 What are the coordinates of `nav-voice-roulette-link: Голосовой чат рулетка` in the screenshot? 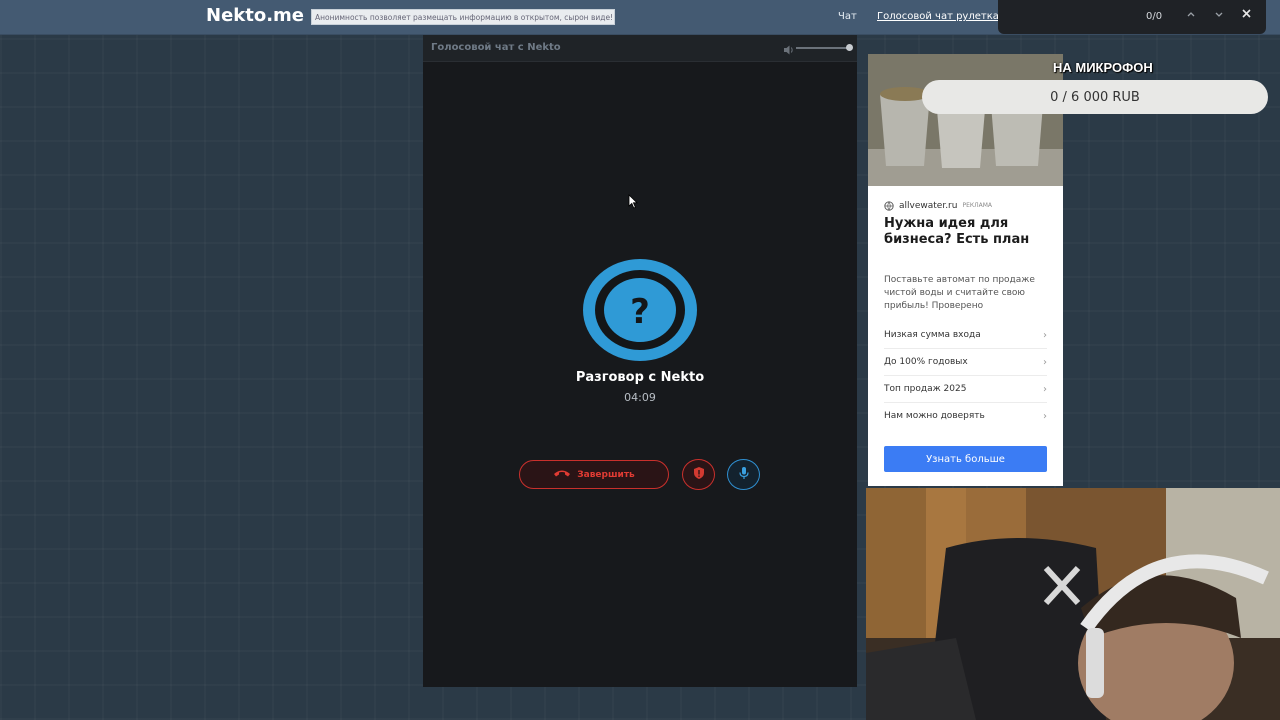 It's located at (938, 16).